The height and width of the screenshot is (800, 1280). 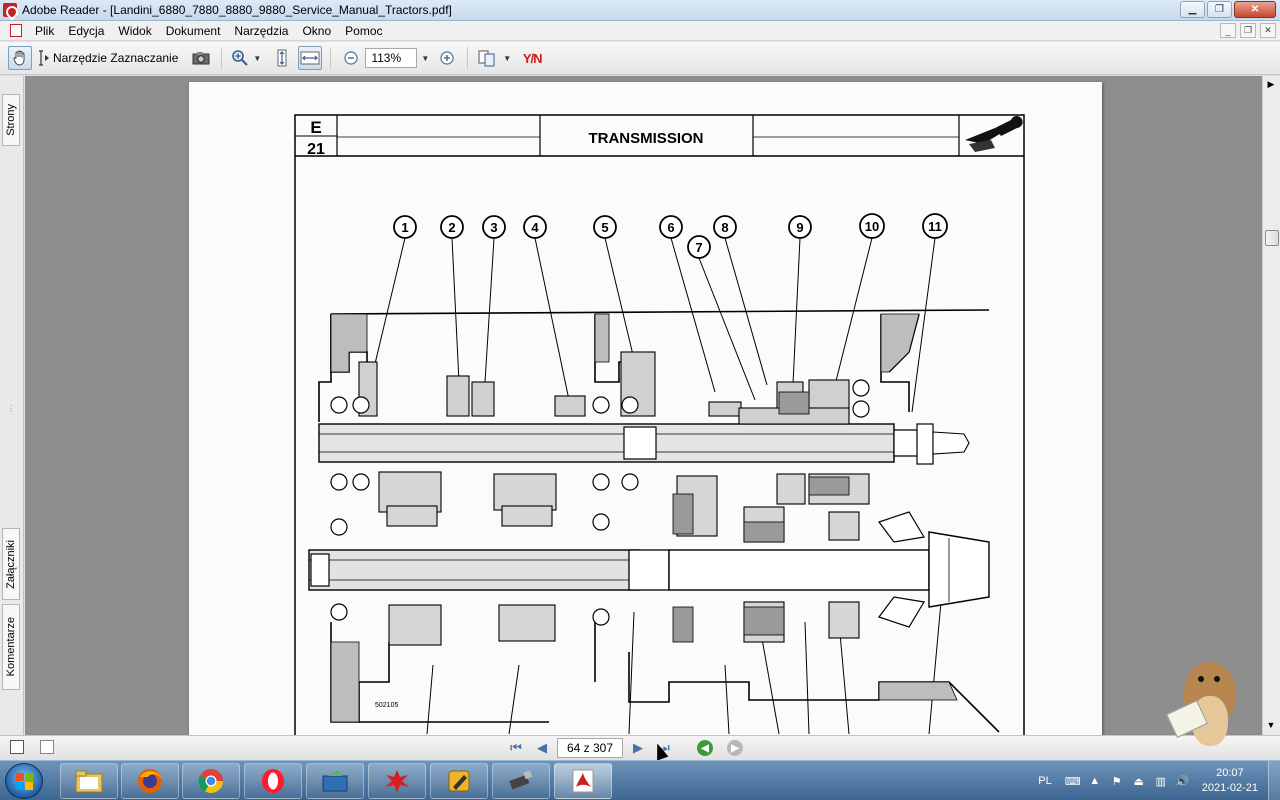 What do you see at coordinates (1230, 781) in the screenshot?
I see `clock: 20:07 2021-02-21` at bounding box center [1230, 781].